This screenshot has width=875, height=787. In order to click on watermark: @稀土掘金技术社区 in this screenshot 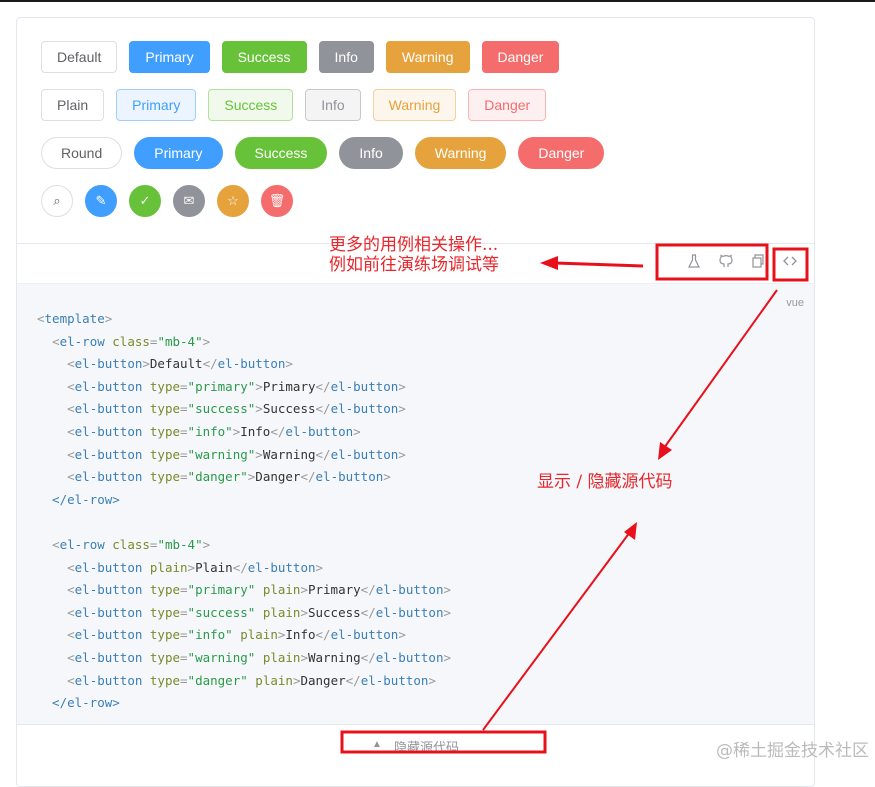, I will do `click(792, 751)`.